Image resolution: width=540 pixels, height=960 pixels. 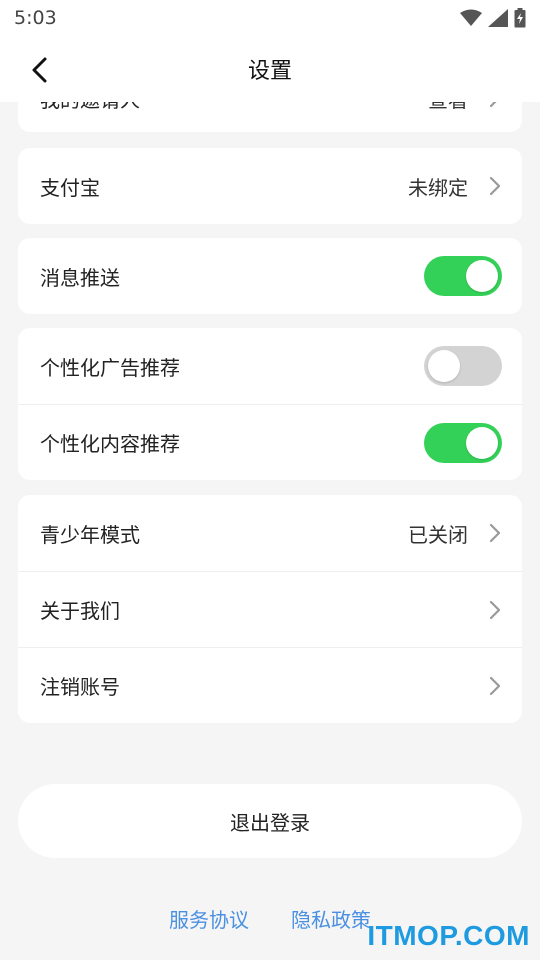 What do you see at coordinates (270, 442) in the screenshot?
I see `row-personalized-content: 个性化内容推荐` at bounding box center [270, 442].